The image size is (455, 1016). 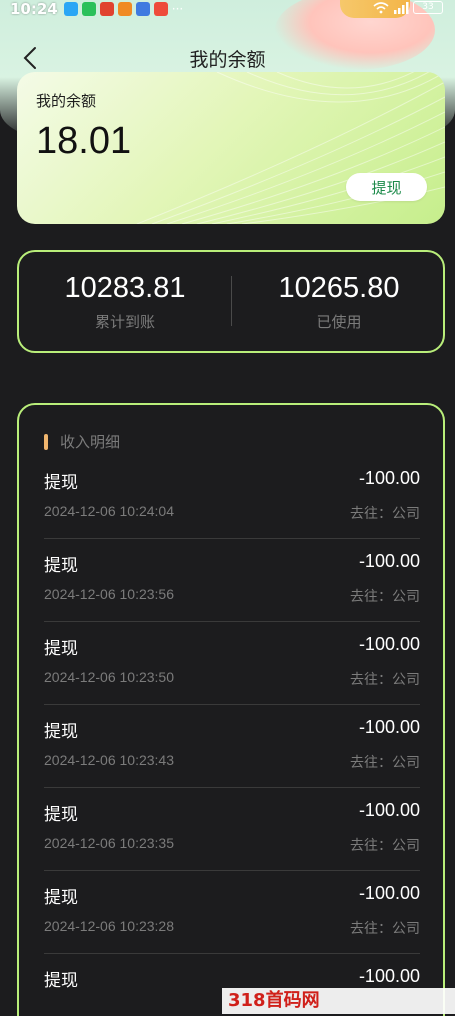 I want to click on details-header-text: 收入明细, so click(x=90, y=442).